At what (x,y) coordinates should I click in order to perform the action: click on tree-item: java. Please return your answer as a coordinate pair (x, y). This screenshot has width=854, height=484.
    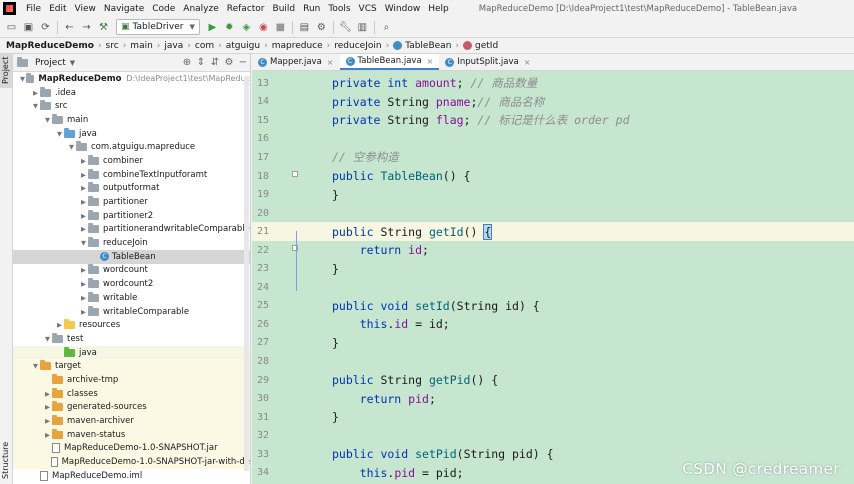
    Looking at the image, I should click on (131, 352).